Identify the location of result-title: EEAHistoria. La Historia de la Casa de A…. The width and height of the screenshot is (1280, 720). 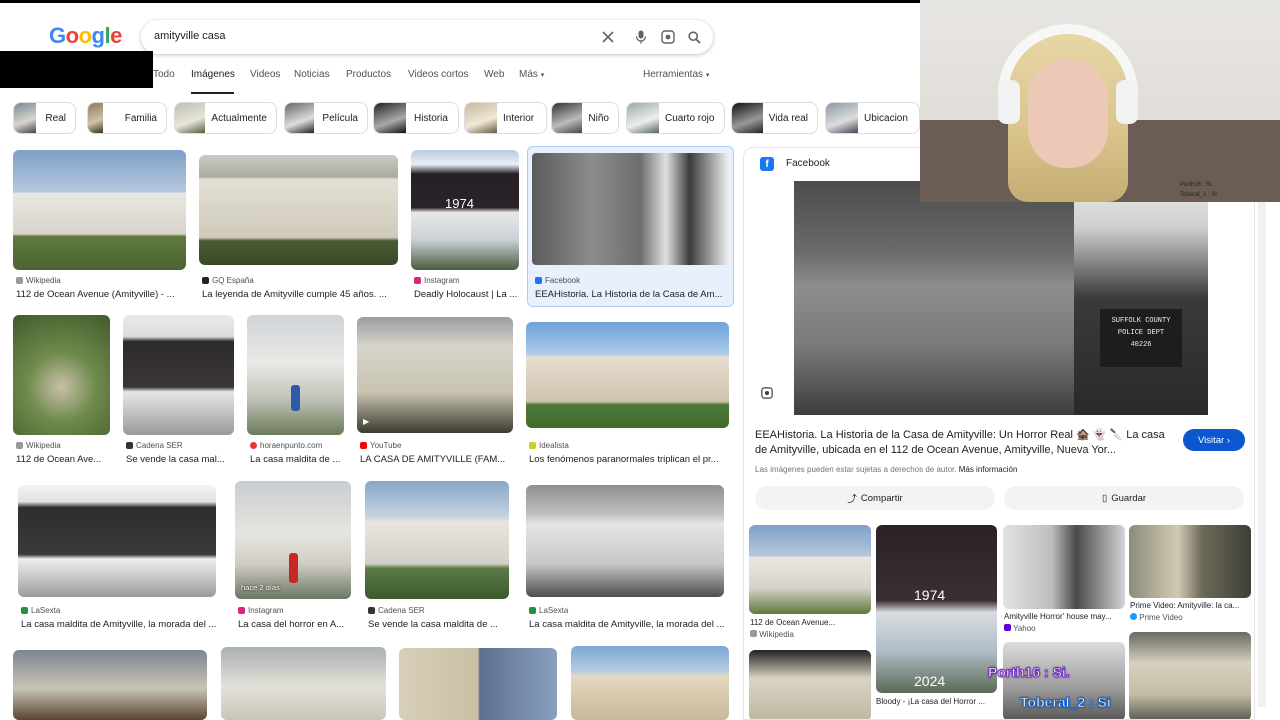
(631, 294).